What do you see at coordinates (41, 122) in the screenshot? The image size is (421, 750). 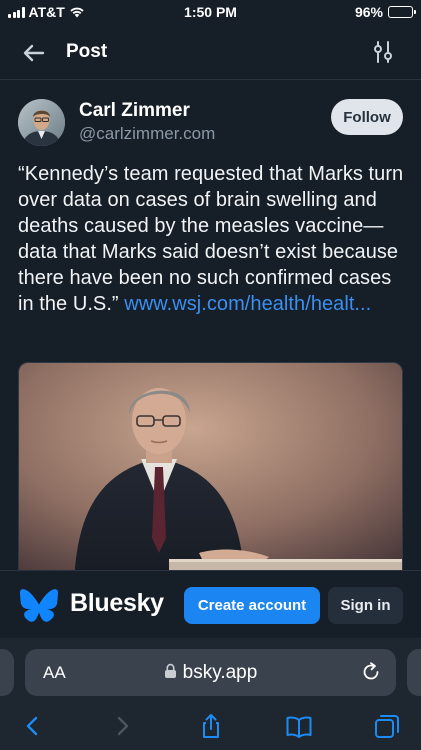 I see `avatar` at bounding box center [41, 122].